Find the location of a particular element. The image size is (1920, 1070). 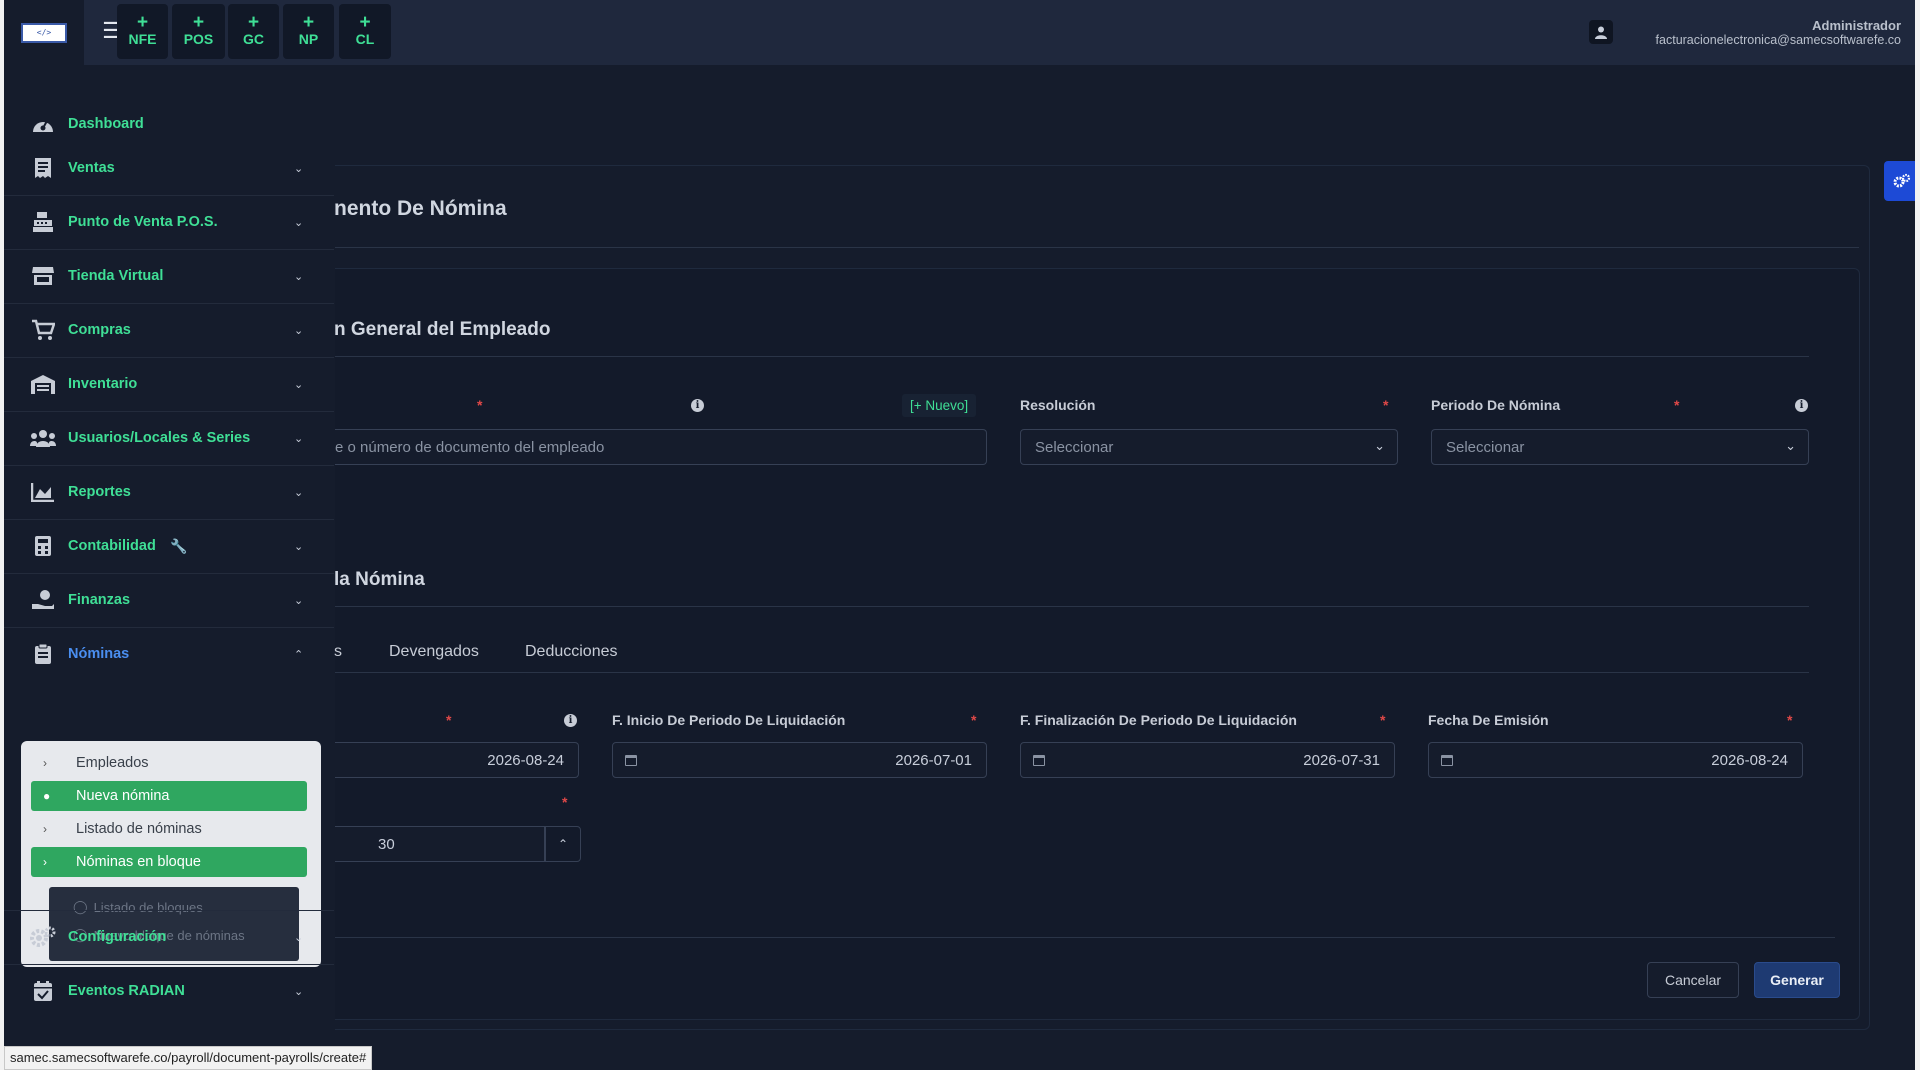

sidebar-item-compras: Compras ⌄ is located at coordinates (169, 330).